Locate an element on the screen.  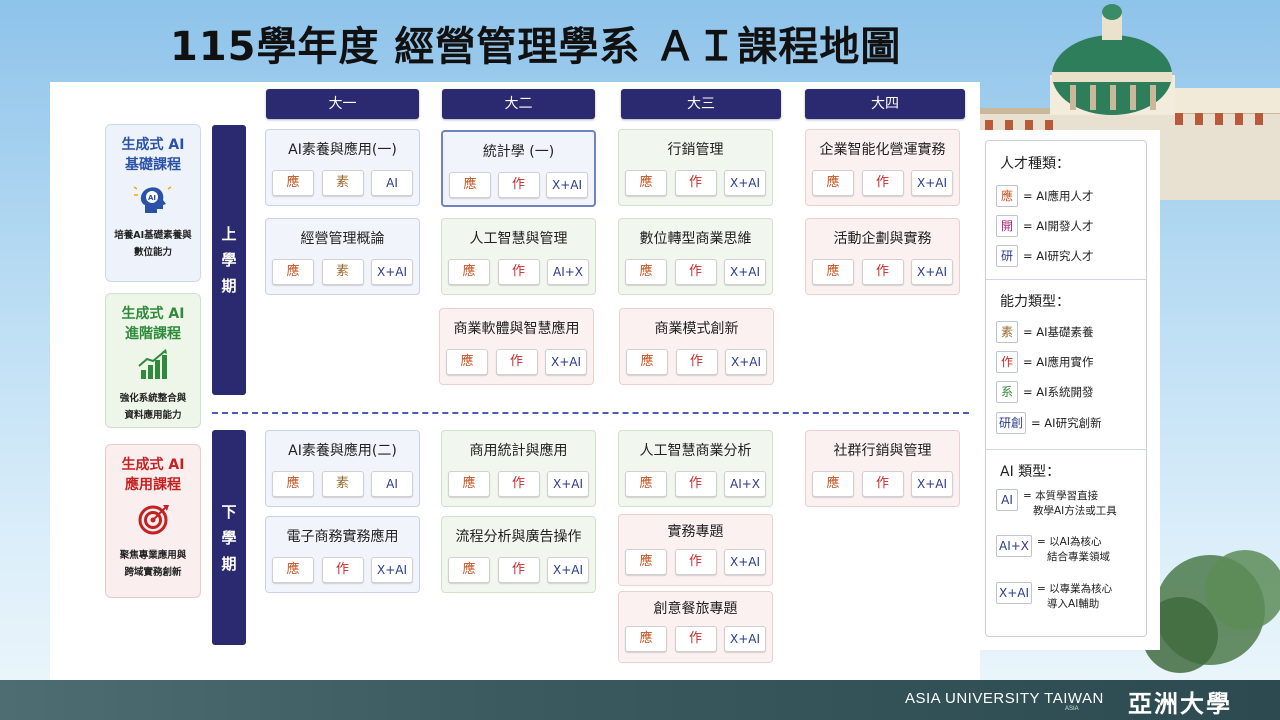
course-name: 活動企劃與實務 is located at coordinates (882, 239).